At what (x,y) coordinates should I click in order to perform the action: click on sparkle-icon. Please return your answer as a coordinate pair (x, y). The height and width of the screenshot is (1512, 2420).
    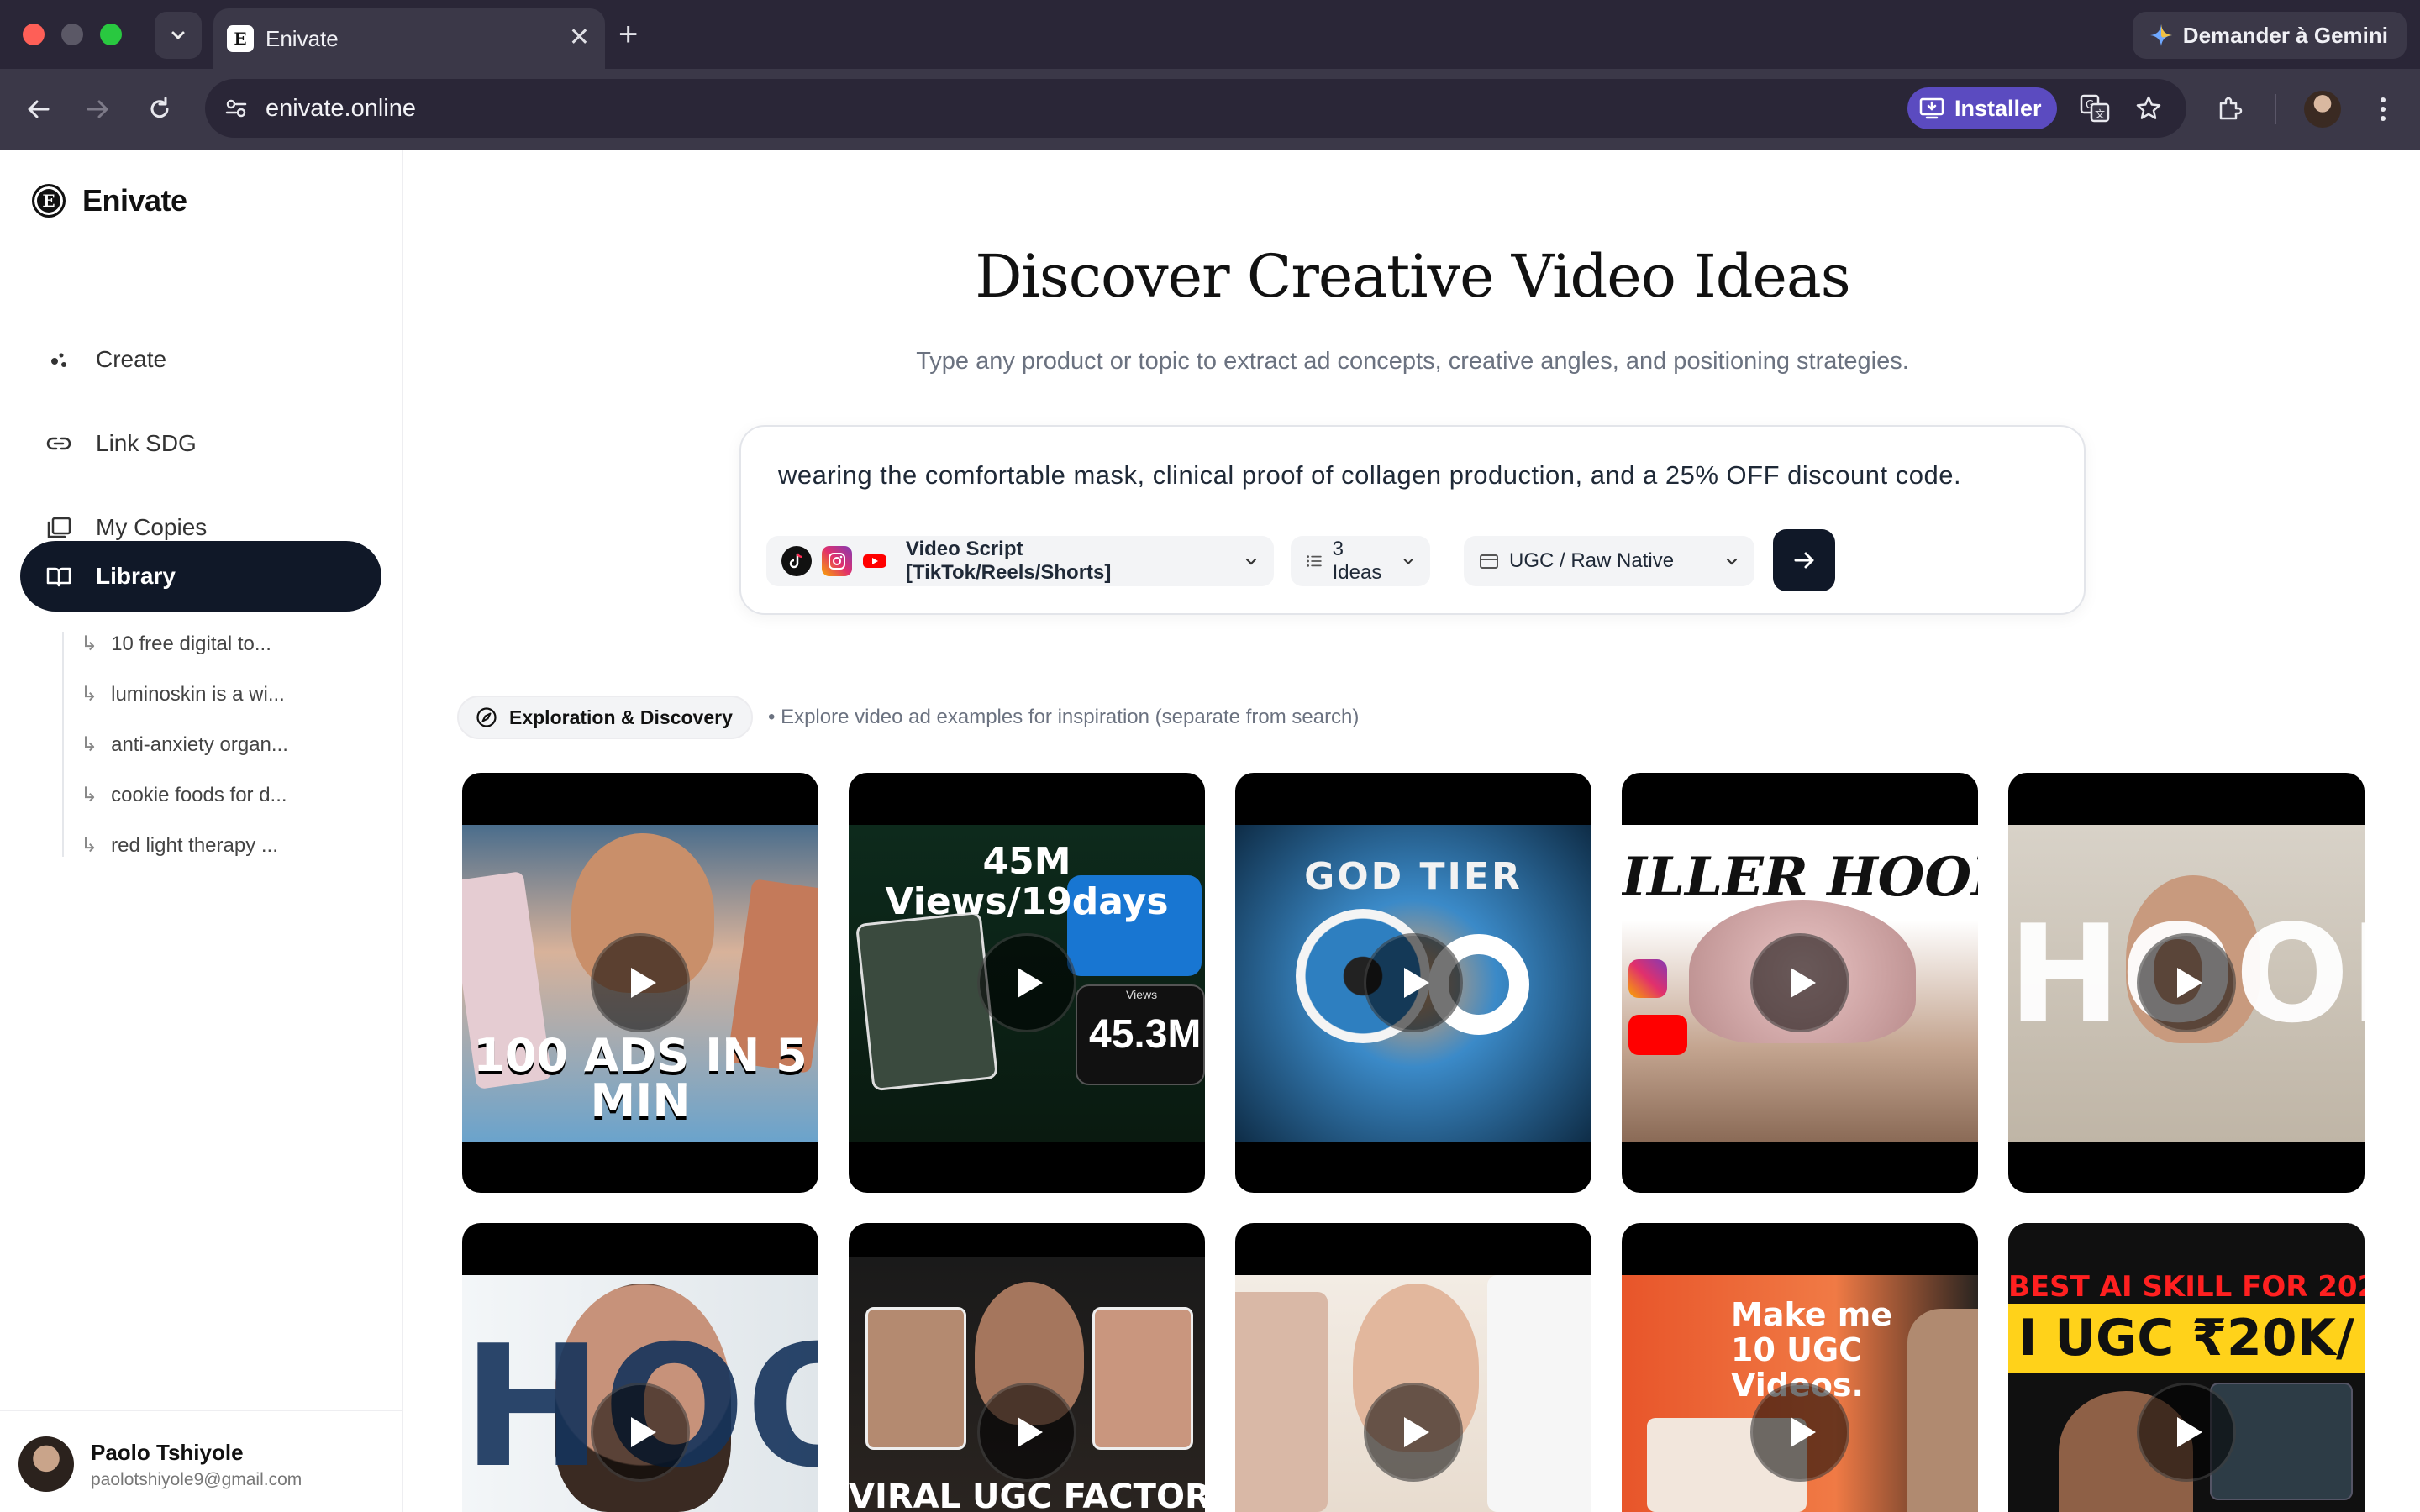
    Looking at the image, I should click on (58, 359).